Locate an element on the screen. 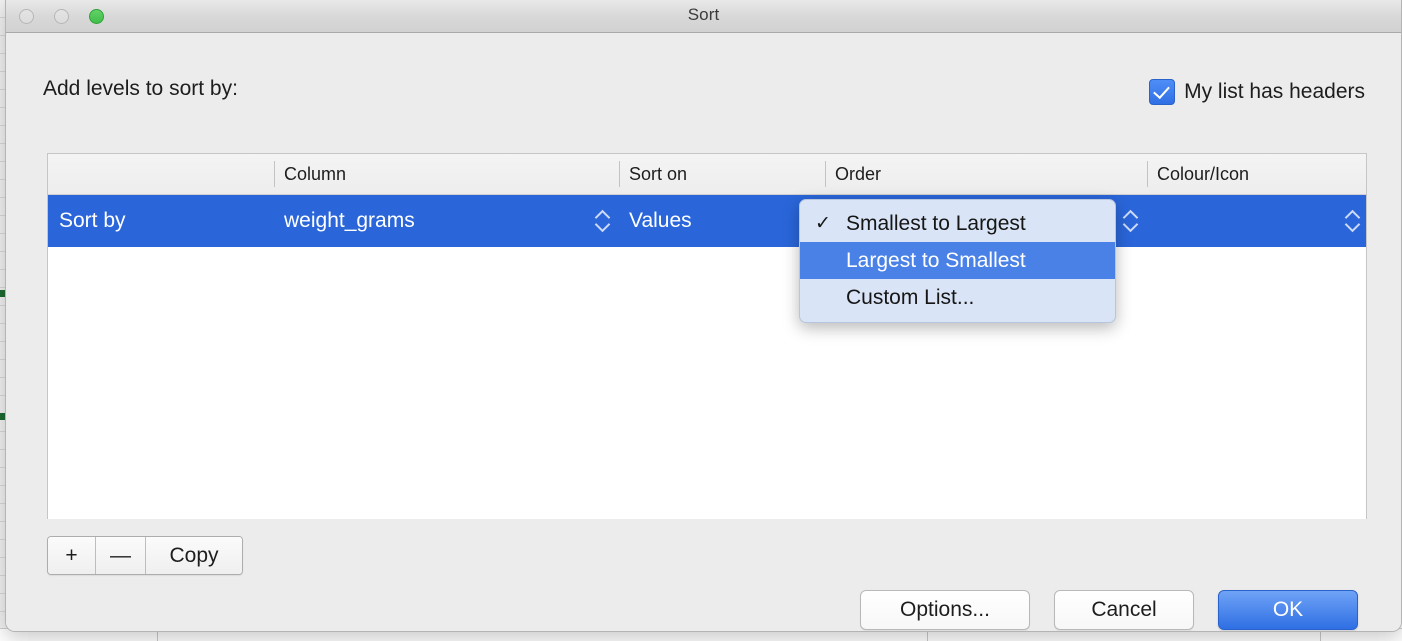 The image size is (1402, 641). add-level-button: + is located at coordinates (72, 555).